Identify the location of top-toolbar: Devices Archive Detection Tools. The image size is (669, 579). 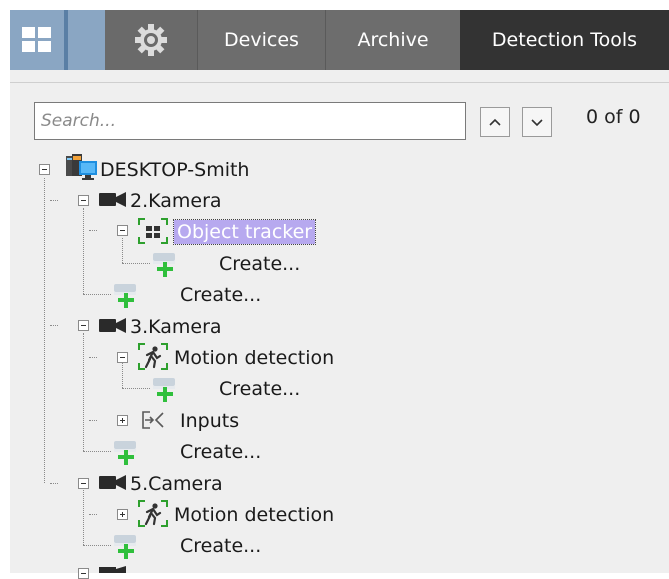
(339, 40).